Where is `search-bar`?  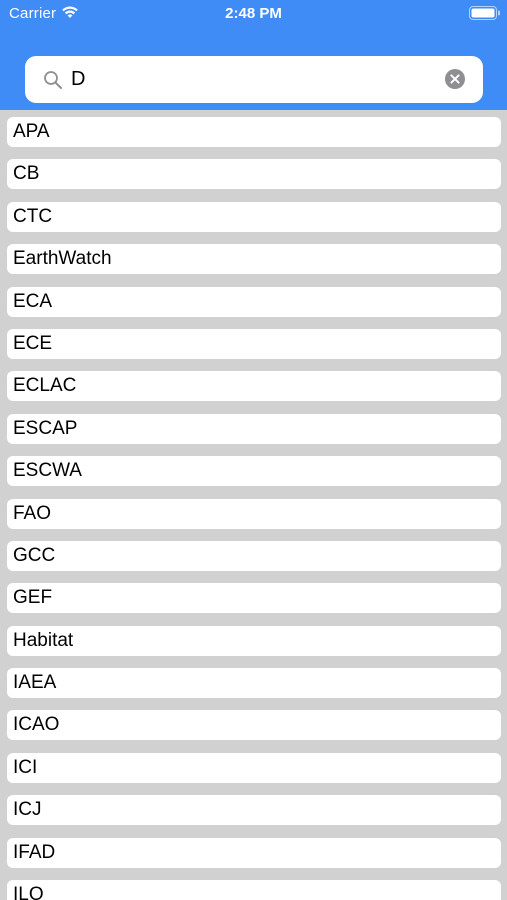 search-bar is located at coordinates (254, 79).